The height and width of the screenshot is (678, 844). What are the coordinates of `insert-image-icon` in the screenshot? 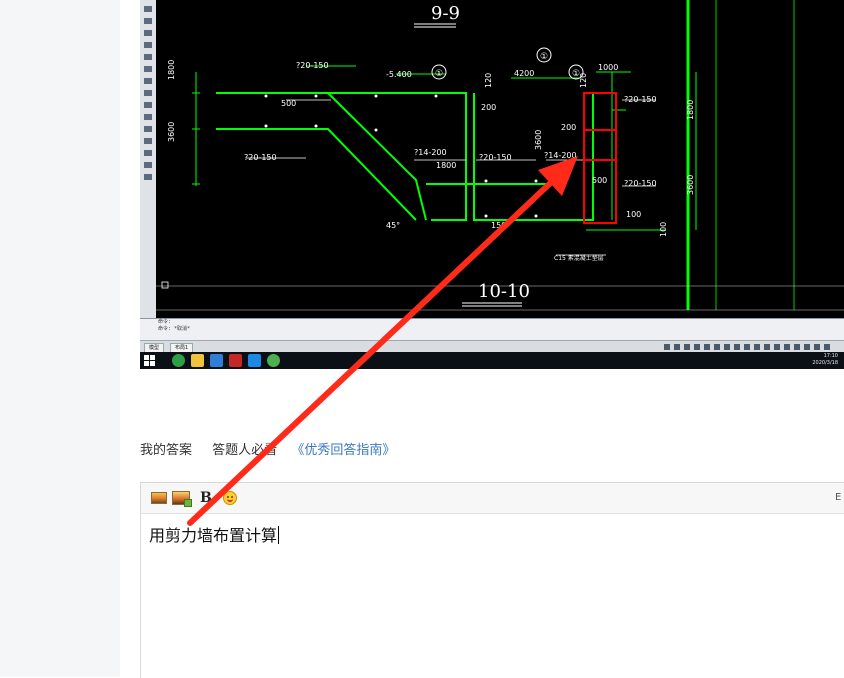 It's located at (159, 498).